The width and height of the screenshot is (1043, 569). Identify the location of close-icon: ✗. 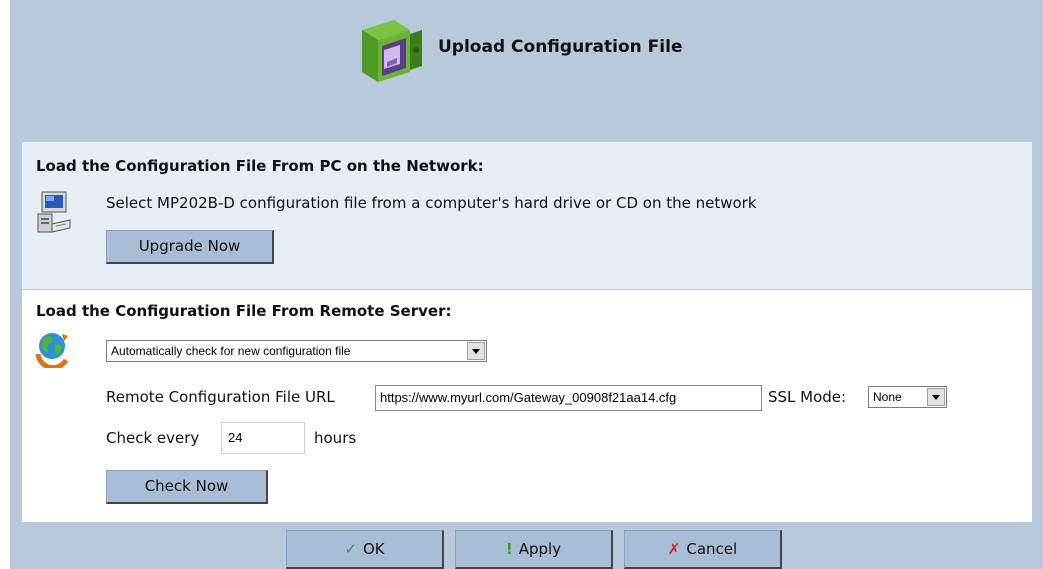
(674, 549).